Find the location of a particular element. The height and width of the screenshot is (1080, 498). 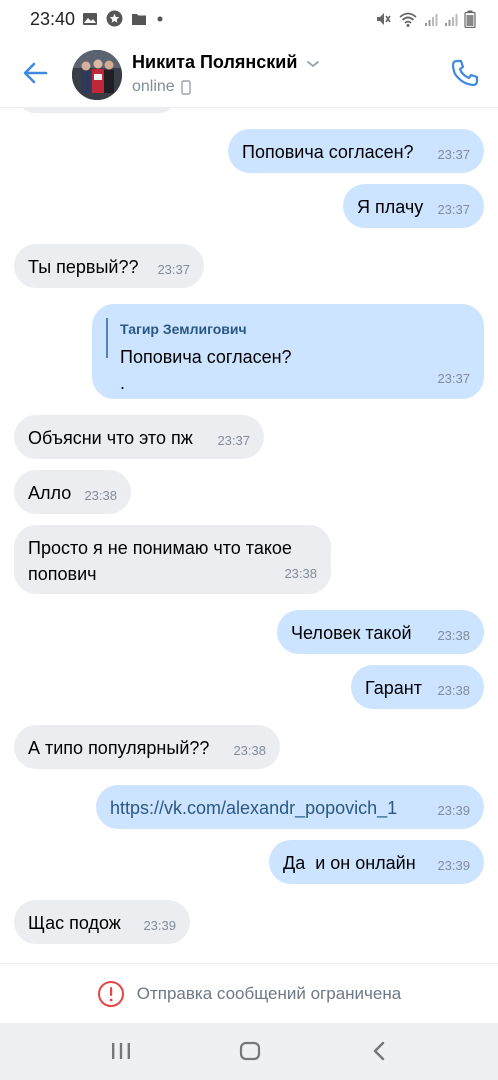

restricted-message-text: Отправка сообщений ограничена is located at coordinates (269, 993).